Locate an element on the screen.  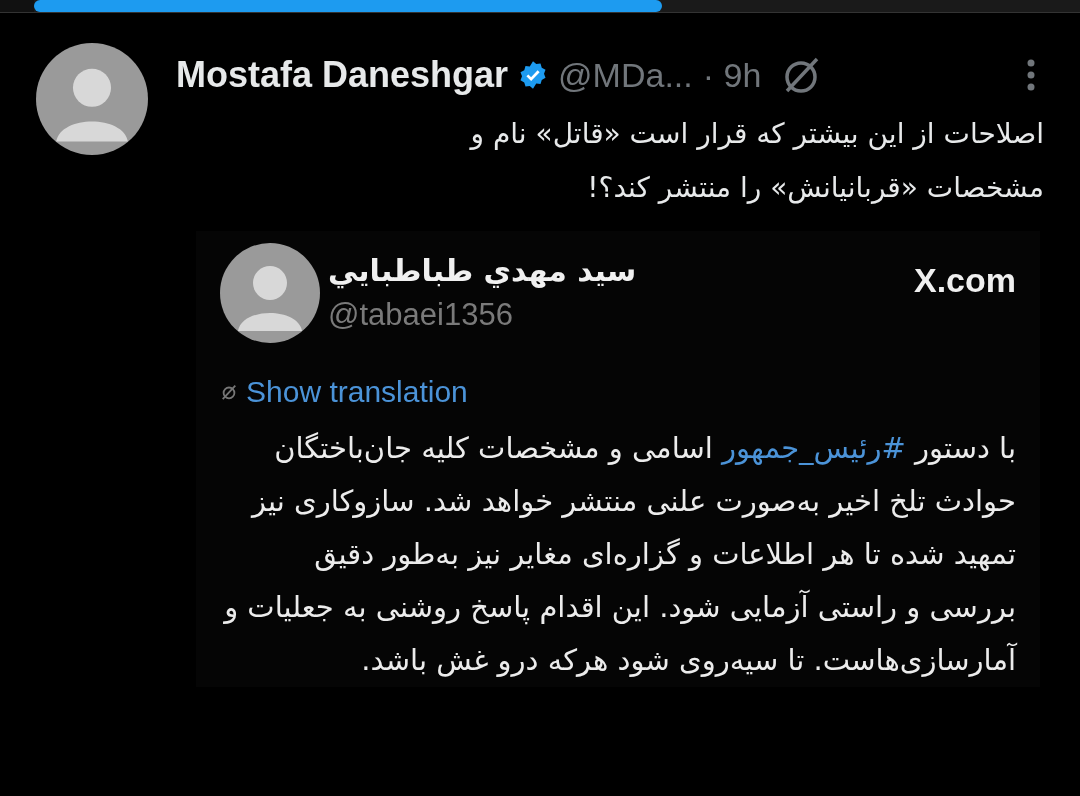
quoted-name: سید مهدي طباطبايي is located at coordinates (482, 271).